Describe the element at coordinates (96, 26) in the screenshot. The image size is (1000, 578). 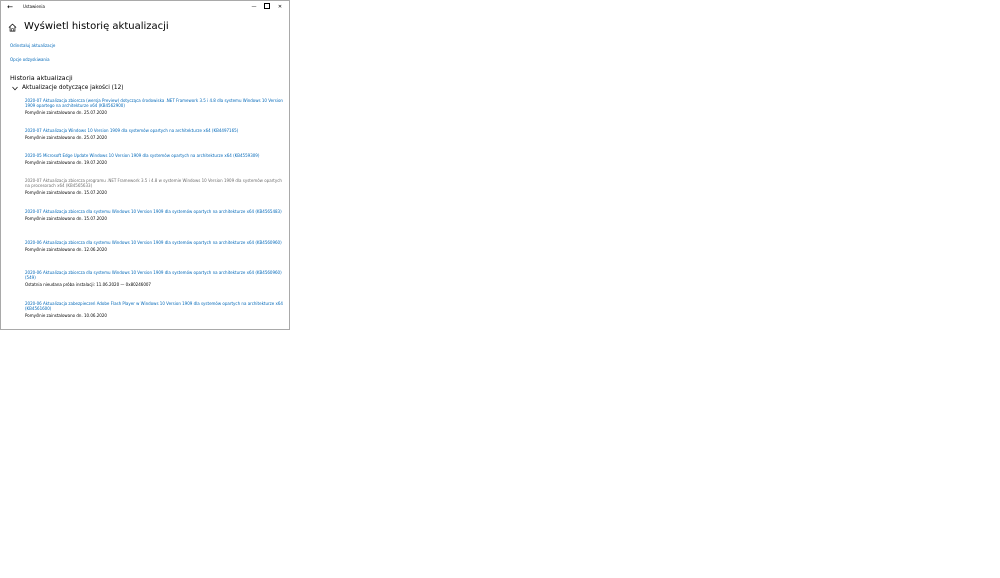
I see `page-title: Wyświetl historię aktualizacji` at that location.